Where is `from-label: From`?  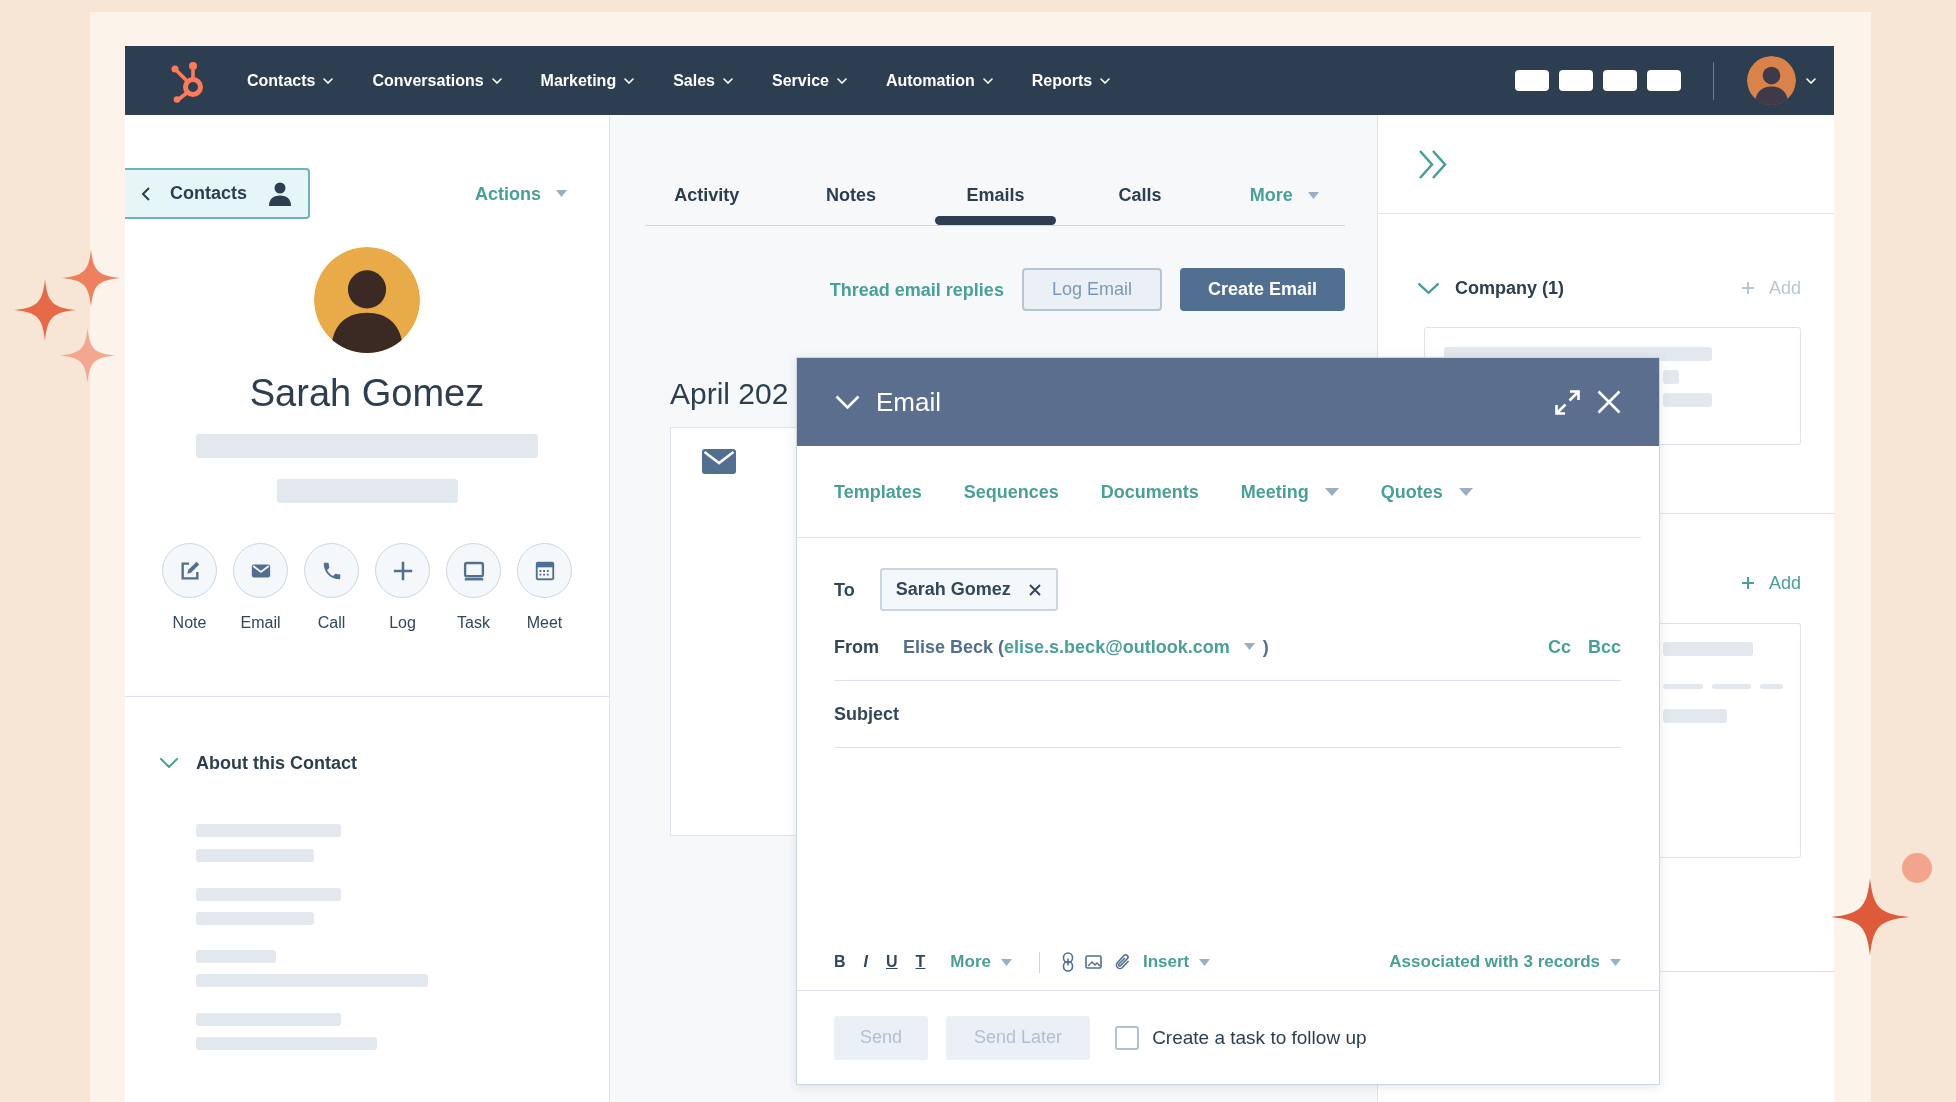 from-label: From is located at coordinates (856, 646).